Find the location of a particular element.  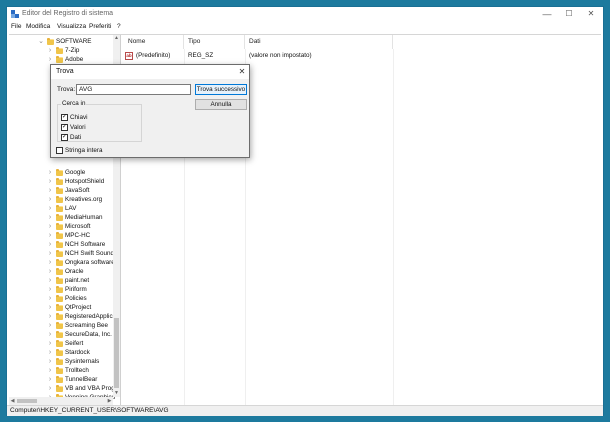

tree-item: › Seifert is located at coordinates (65, 343).